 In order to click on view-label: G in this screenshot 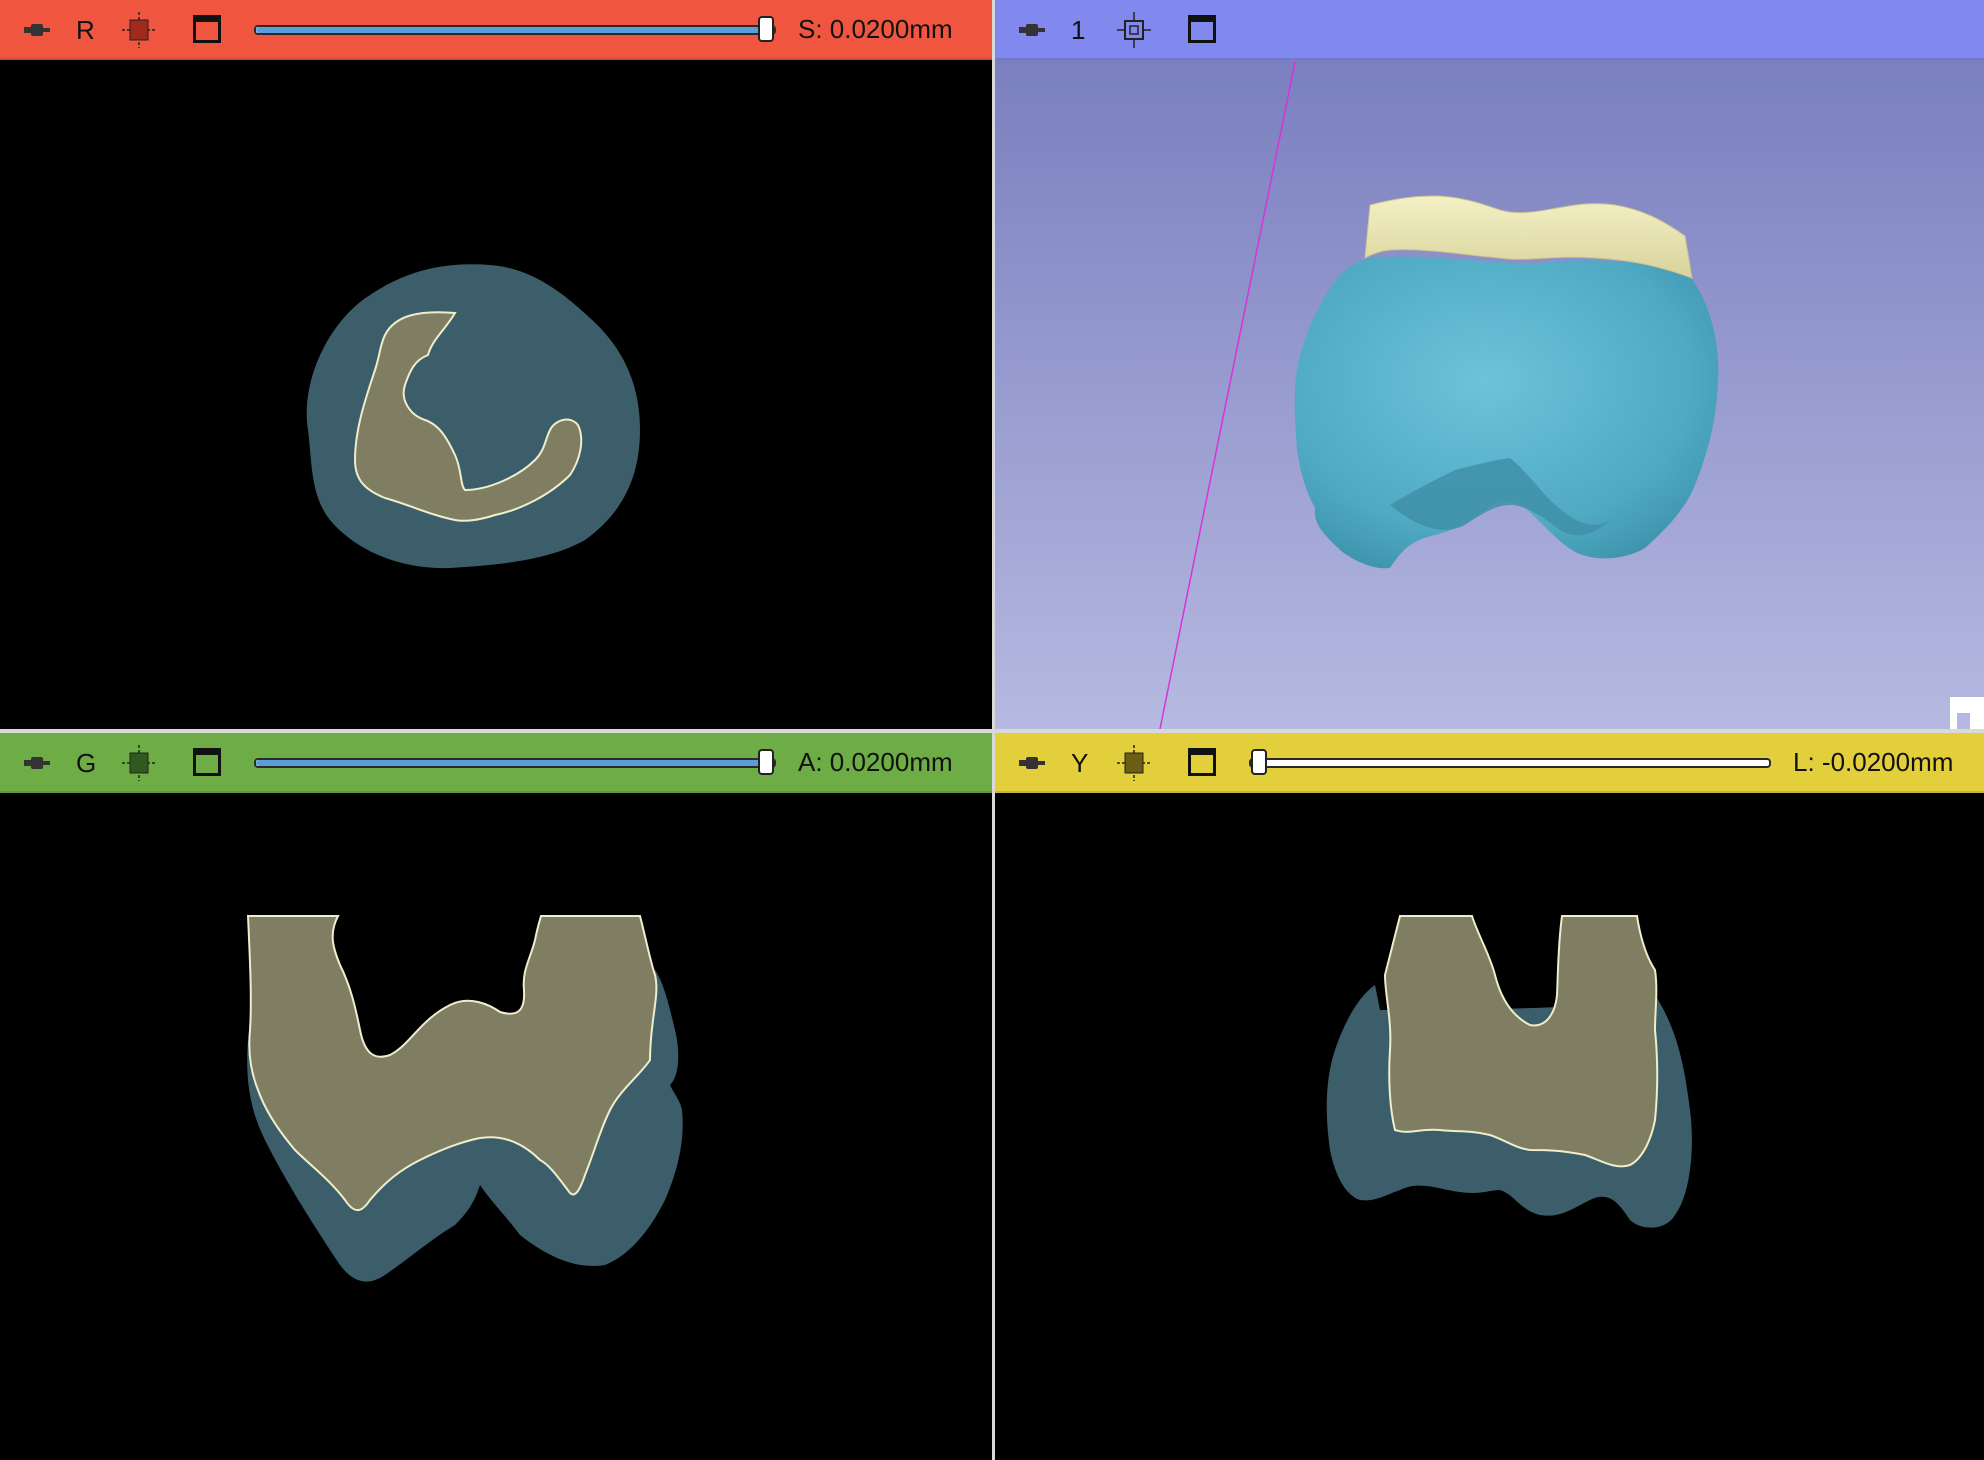, I will do `click(86, 763)`.